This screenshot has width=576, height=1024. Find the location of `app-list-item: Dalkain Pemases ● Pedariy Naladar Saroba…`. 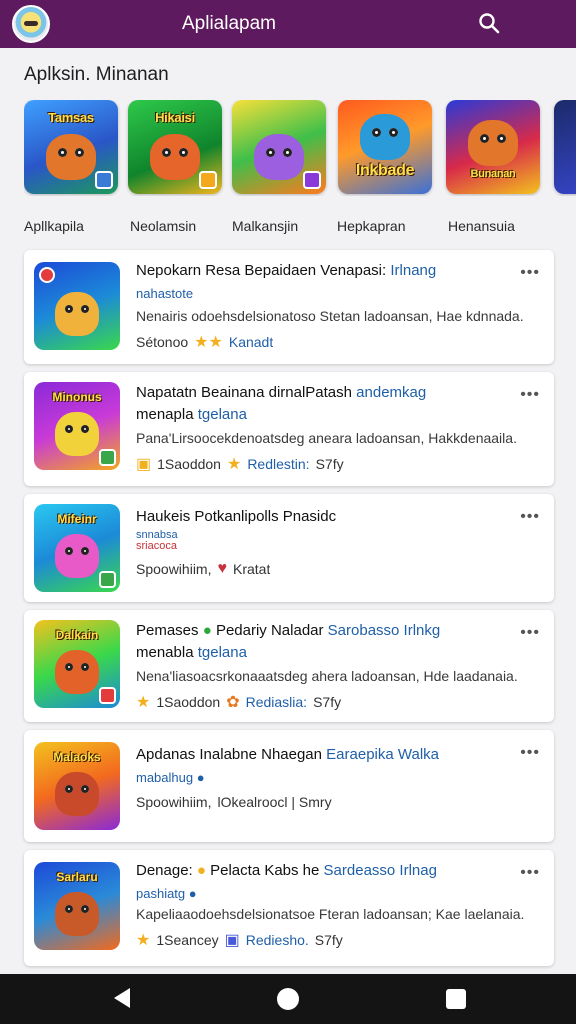

app-list-item: Dalkain Pemases ● Pedariy Naladar Saroba… is located at coordinates (289, 666).